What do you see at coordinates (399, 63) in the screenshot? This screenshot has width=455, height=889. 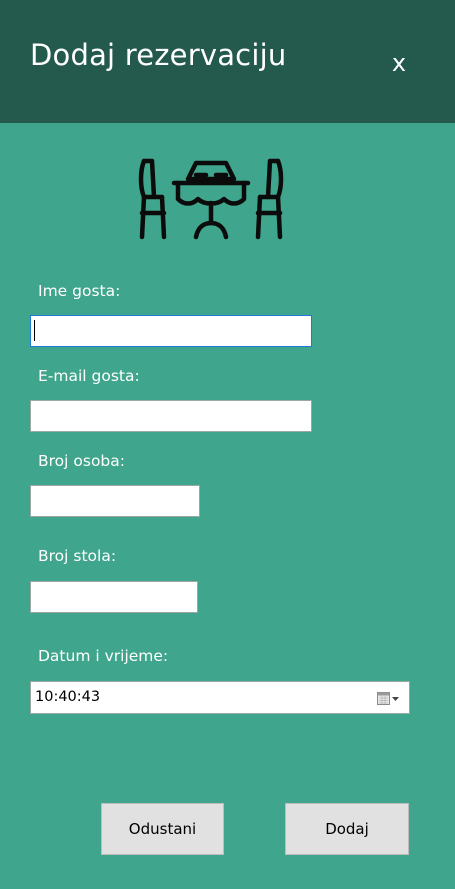 I see `close-button: x` at bounding box center [399, 63].